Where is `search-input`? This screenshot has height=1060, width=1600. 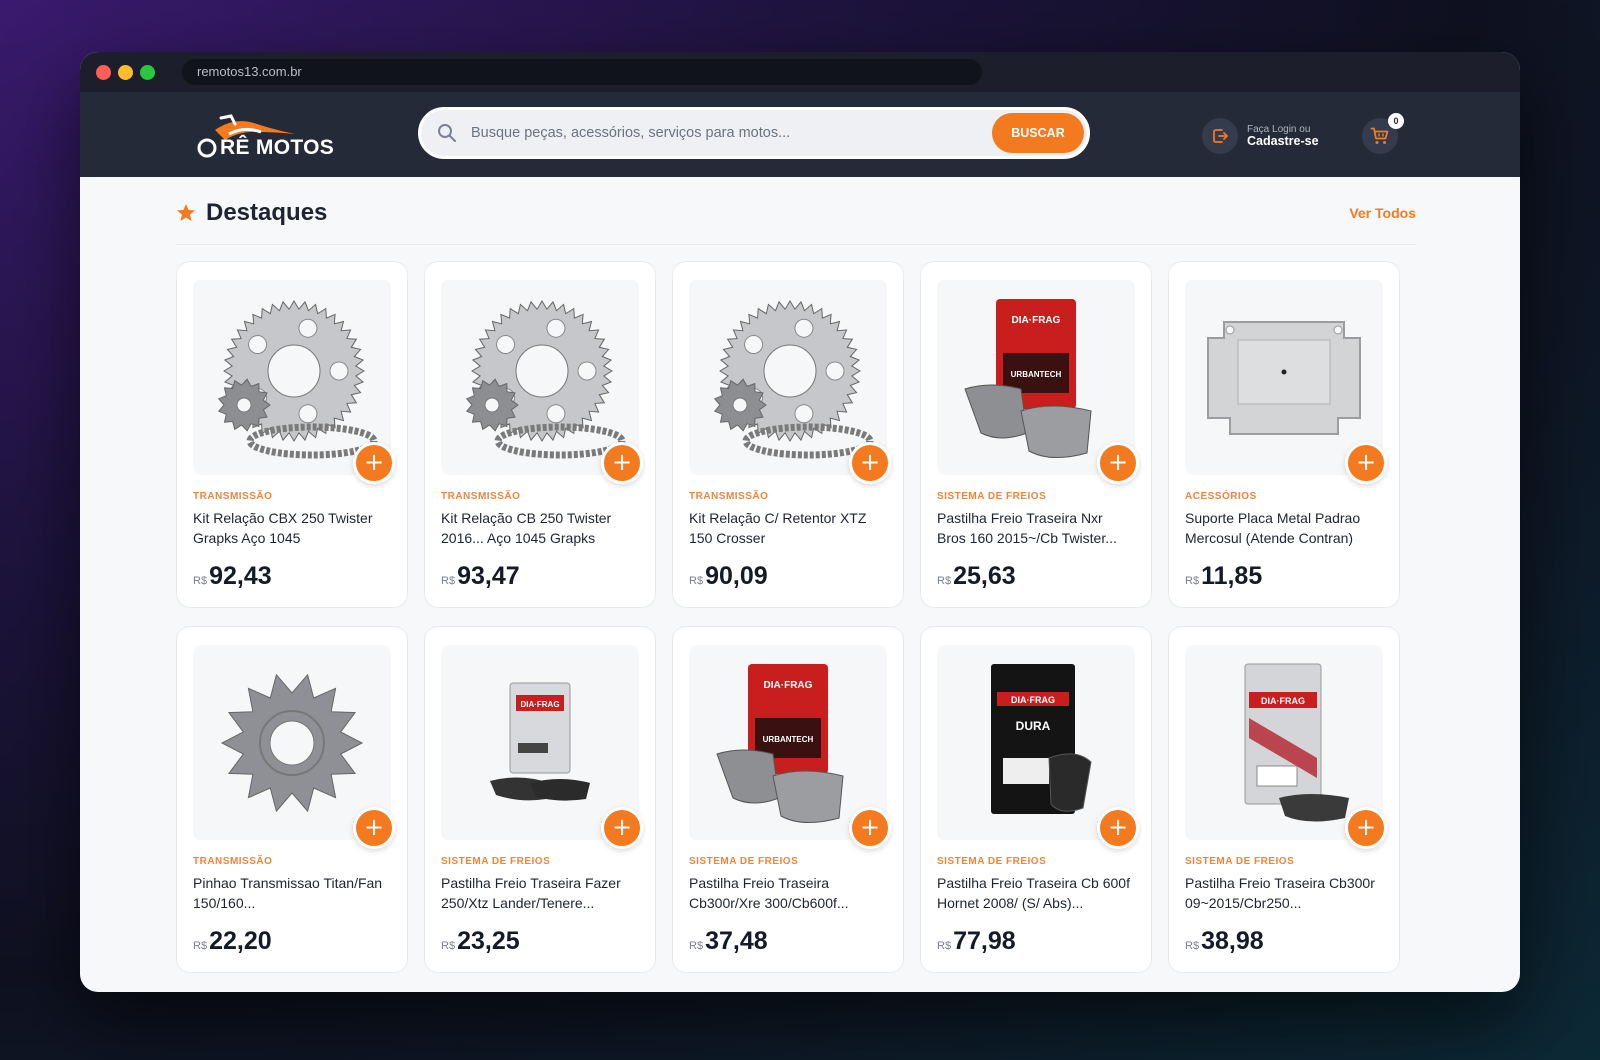 search-input is located at coordinates (724, 133).